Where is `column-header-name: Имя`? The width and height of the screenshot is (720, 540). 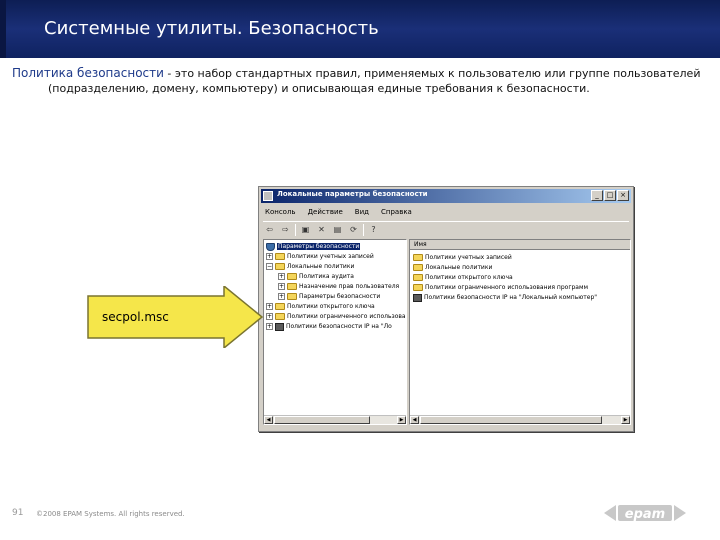 column-header-name: Имя is located at coordinates (520, 245).